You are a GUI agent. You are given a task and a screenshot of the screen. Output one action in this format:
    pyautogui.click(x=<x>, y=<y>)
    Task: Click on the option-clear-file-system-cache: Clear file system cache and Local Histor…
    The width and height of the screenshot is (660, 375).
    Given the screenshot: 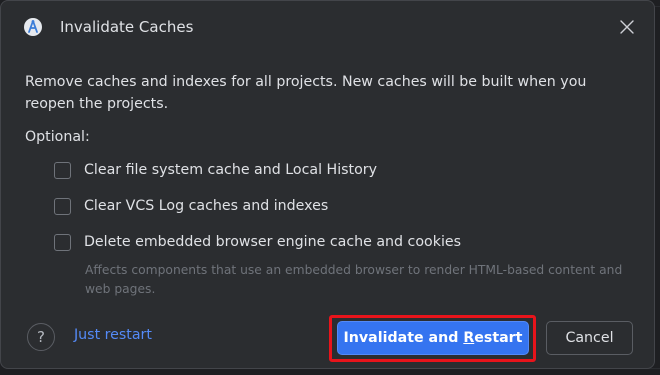 What is the action you would take?
    pyautogui.click(x=215, y=170)
    